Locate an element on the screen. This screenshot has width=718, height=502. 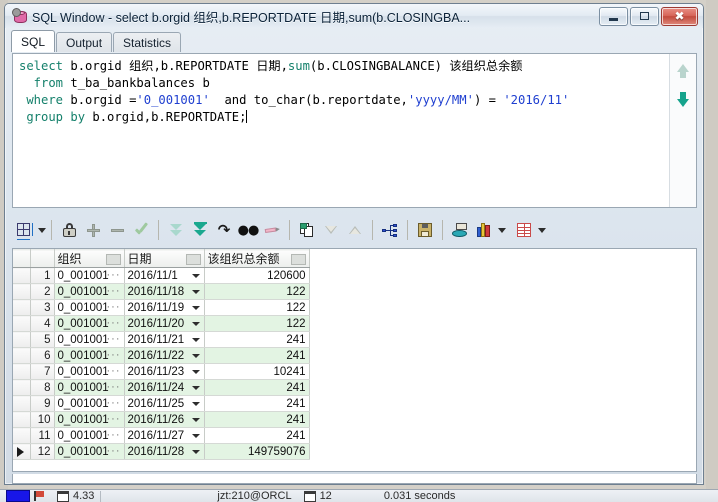
status-lang-indicator is located at coordinates (25, 496).